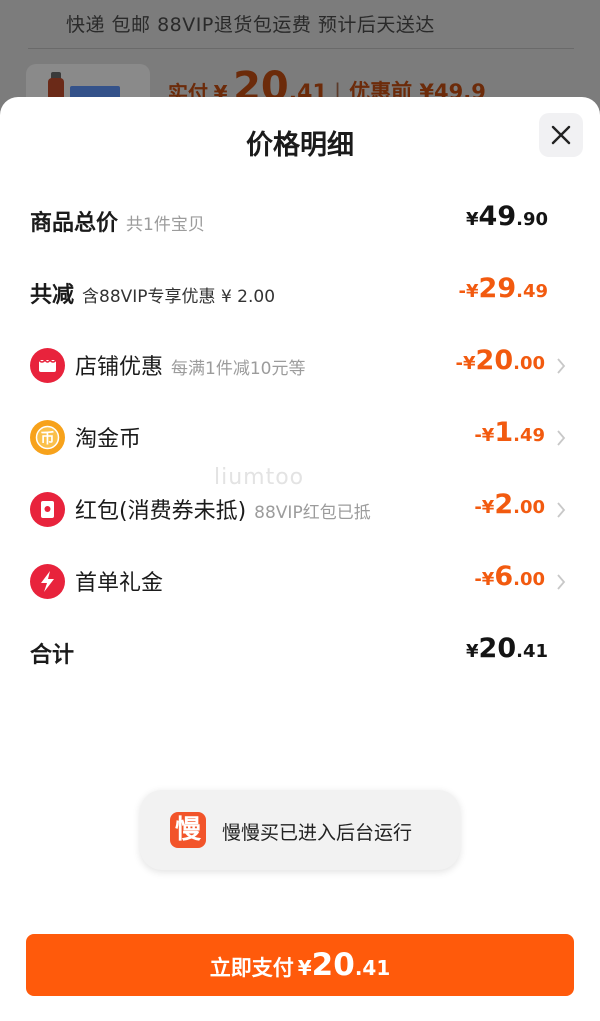 This screenshot has width=600, height=1021. Describe the element at coordinates (497, 216) in the screenshot. I see `amount-int: 49` at that location.